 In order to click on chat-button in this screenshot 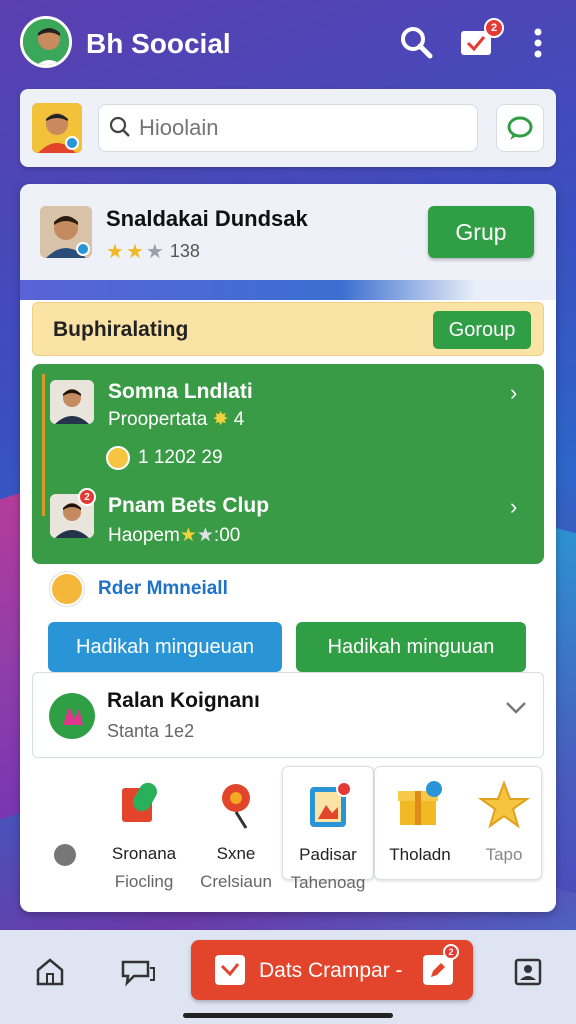, I will do `click(520, 128)`.